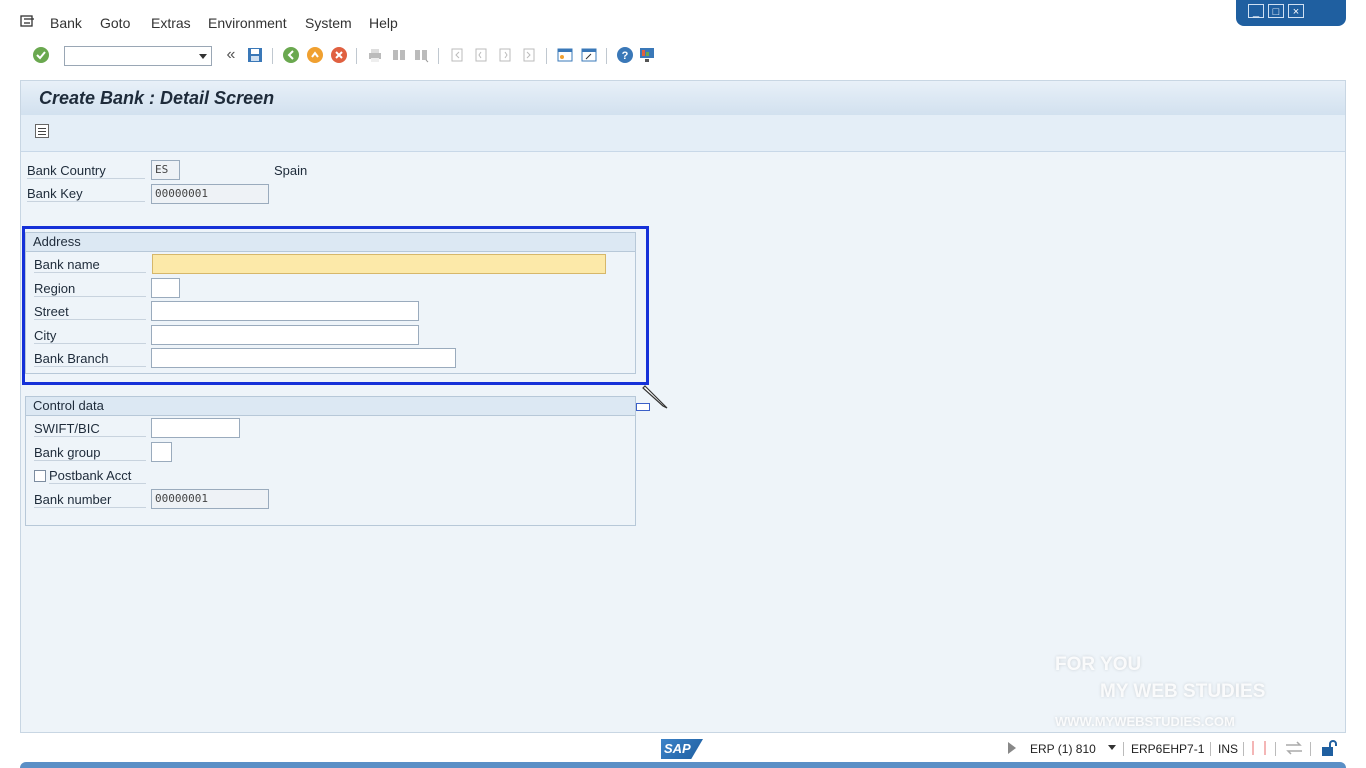  What do you see at coordinates (1145, 721) in the screenshot?
I see `watermark-line-3: WWW.MYWEBSTUDIES.COM` at bounding box center [1145, 721].